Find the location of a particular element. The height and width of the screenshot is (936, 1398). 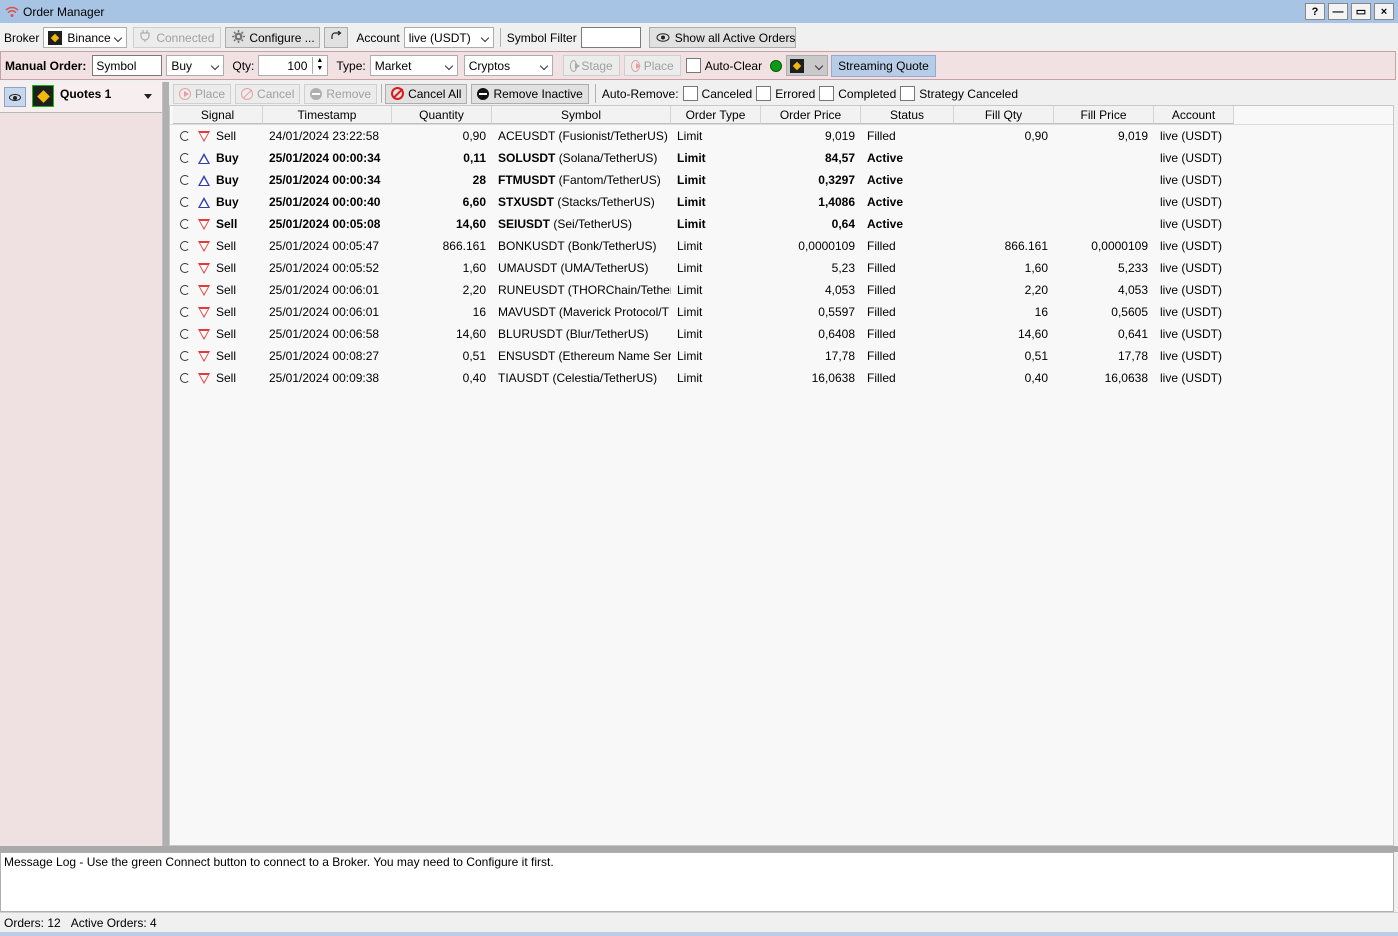

timestamp-cell: 25/01/2024 00:05:52 is located at coordinates (324, 268).